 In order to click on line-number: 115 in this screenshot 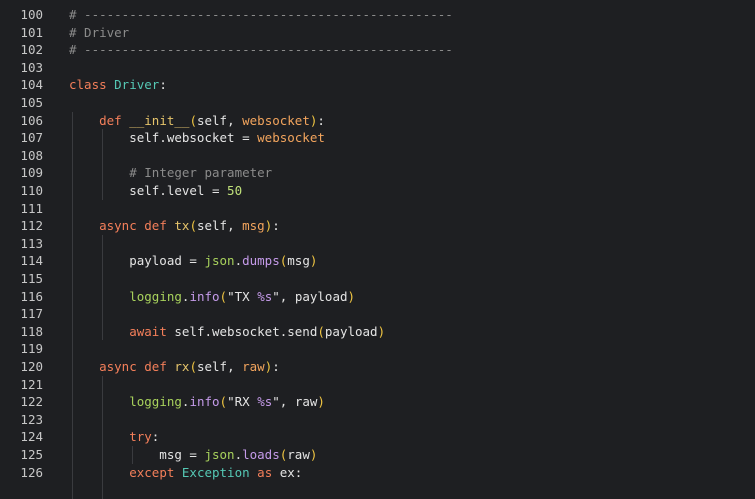, I will do `click(31, 278)`.